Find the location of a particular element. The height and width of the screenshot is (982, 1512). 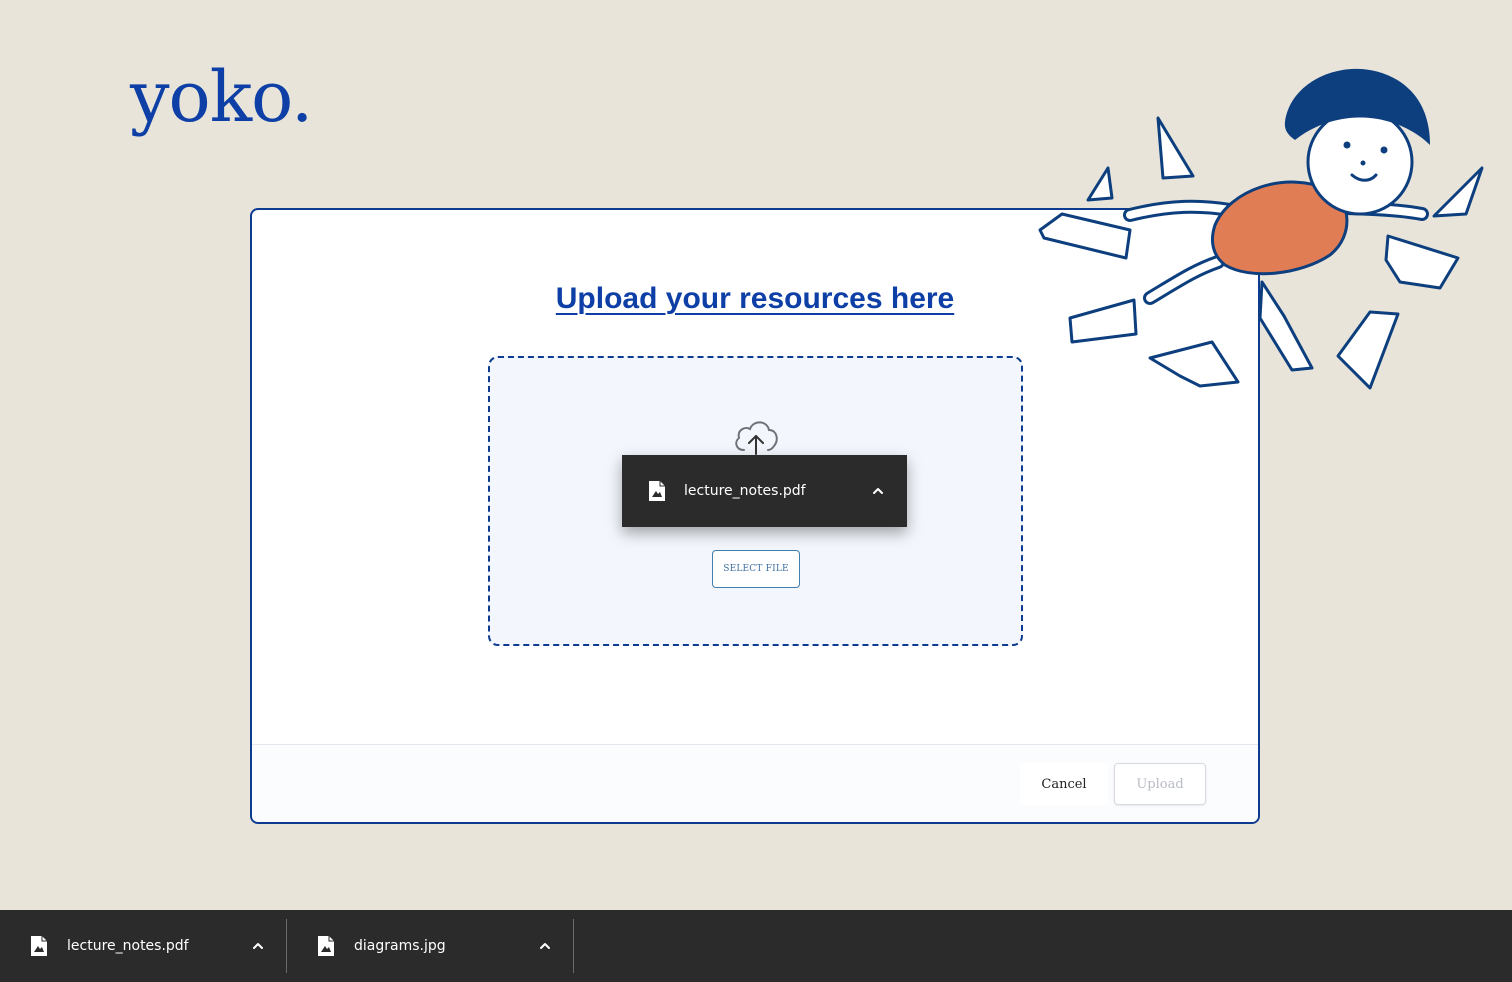

brand-logo: yoko. is located at coordinates (221, 97).